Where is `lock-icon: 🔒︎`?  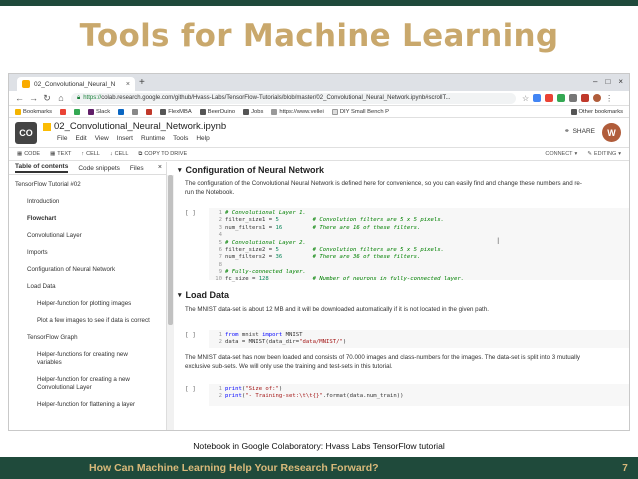 lock-icon: 🔒︎ is located at coordinates (79, 97).